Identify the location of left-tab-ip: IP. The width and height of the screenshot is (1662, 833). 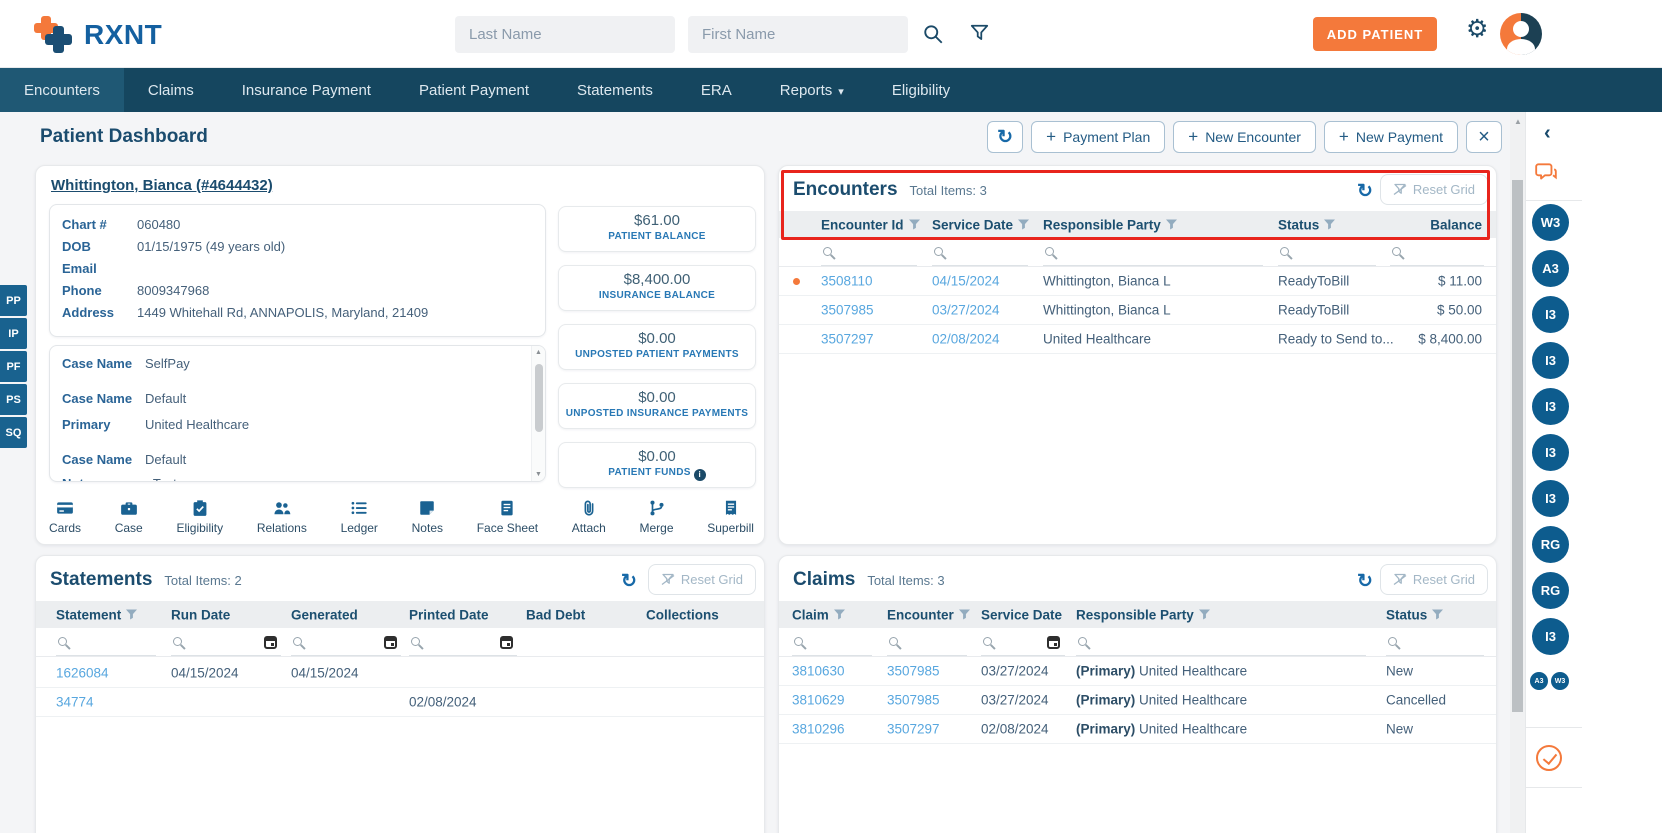
(13, 333).